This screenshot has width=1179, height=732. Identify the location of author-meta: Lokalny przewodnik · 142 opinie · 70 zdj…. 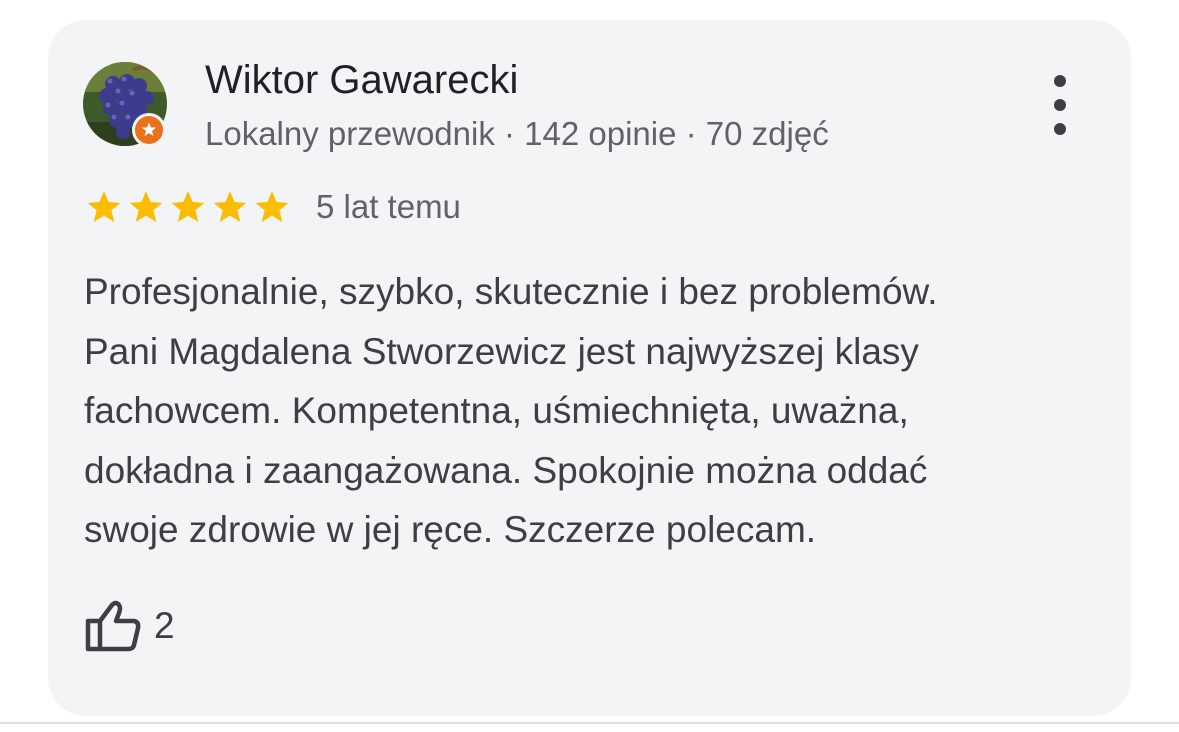
(517, 133).